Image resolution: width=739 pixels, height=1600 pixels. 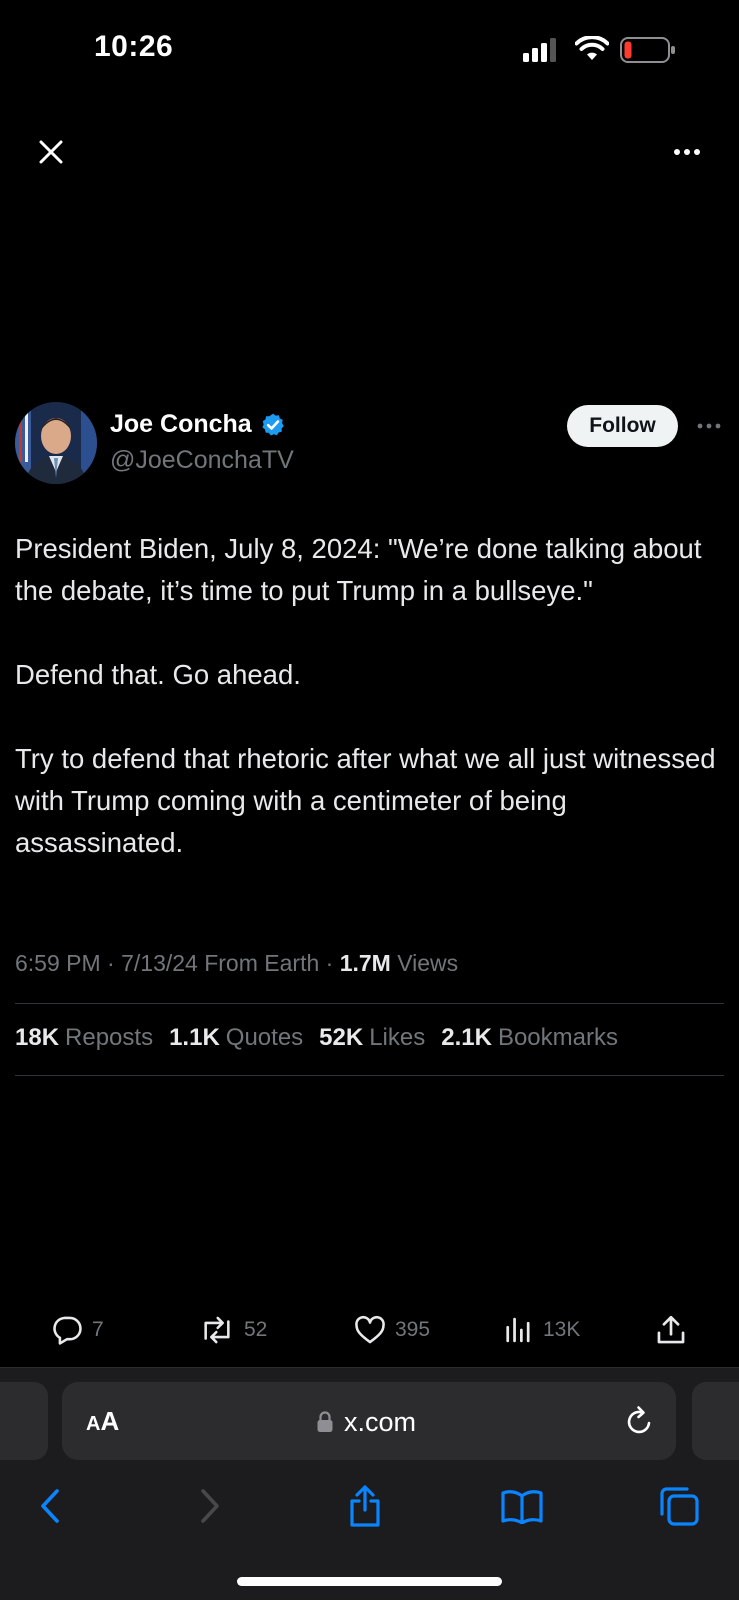 What do you see at coordinates (397, 1037) in the screenshot?
I see `likes-label: Likes` at bounding box center [397, 1037].